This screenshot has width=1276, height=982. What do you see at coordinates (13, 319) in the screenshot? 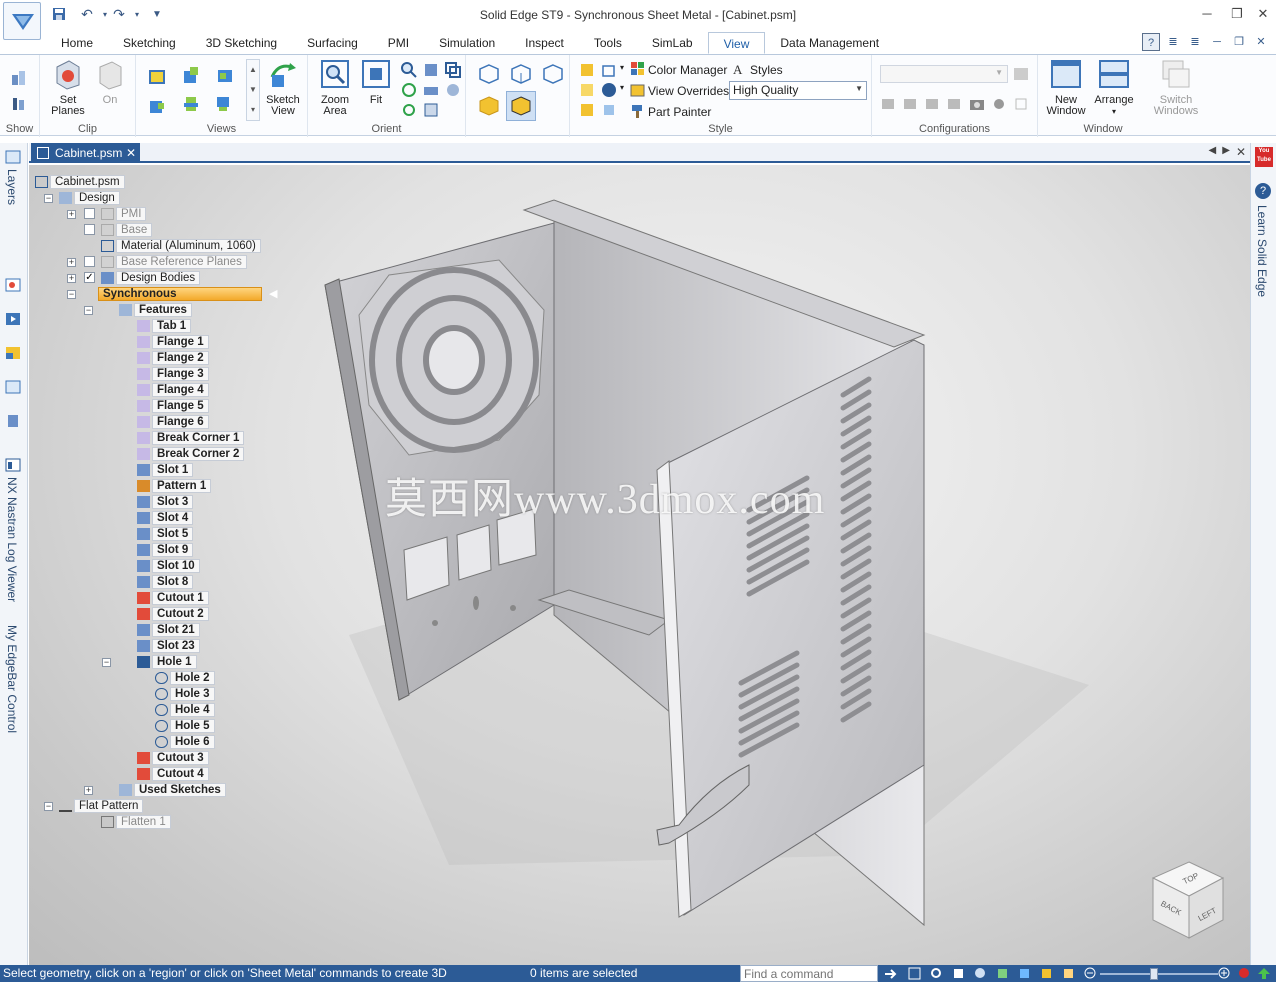
I see `media-icon` at bounding box center [13, 319].